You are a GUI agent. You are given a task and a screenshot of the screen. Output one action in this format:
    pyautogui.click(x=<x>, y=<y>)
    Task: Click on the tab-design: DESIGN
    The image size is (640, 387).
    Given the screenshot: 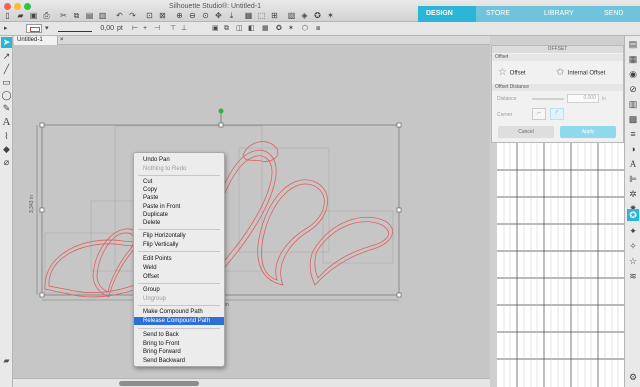 What is the action you would take?
    pyautogui.click(x=447, y=14)
    